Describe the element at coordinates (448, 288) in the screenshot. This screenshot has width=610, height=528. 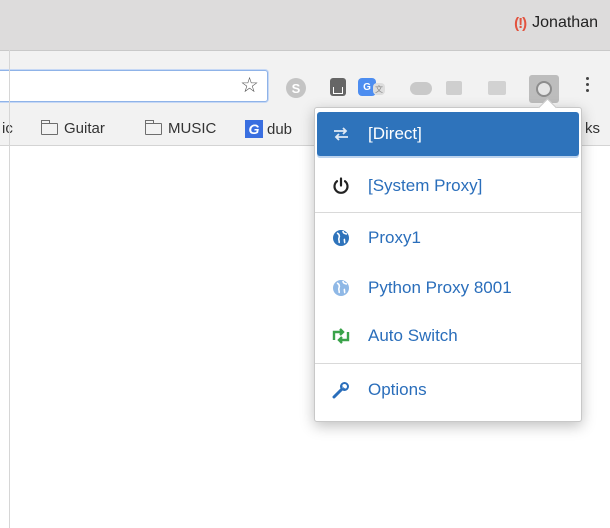
I see `menu-item-python-proxy: Python Proxy 8001` at that location.